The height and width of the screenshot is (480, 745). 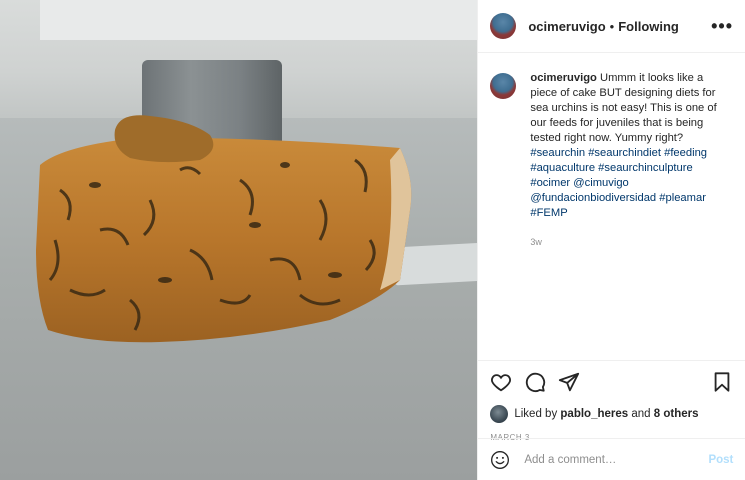 I want to click on liker-avatar, so click(x=499, y=414).